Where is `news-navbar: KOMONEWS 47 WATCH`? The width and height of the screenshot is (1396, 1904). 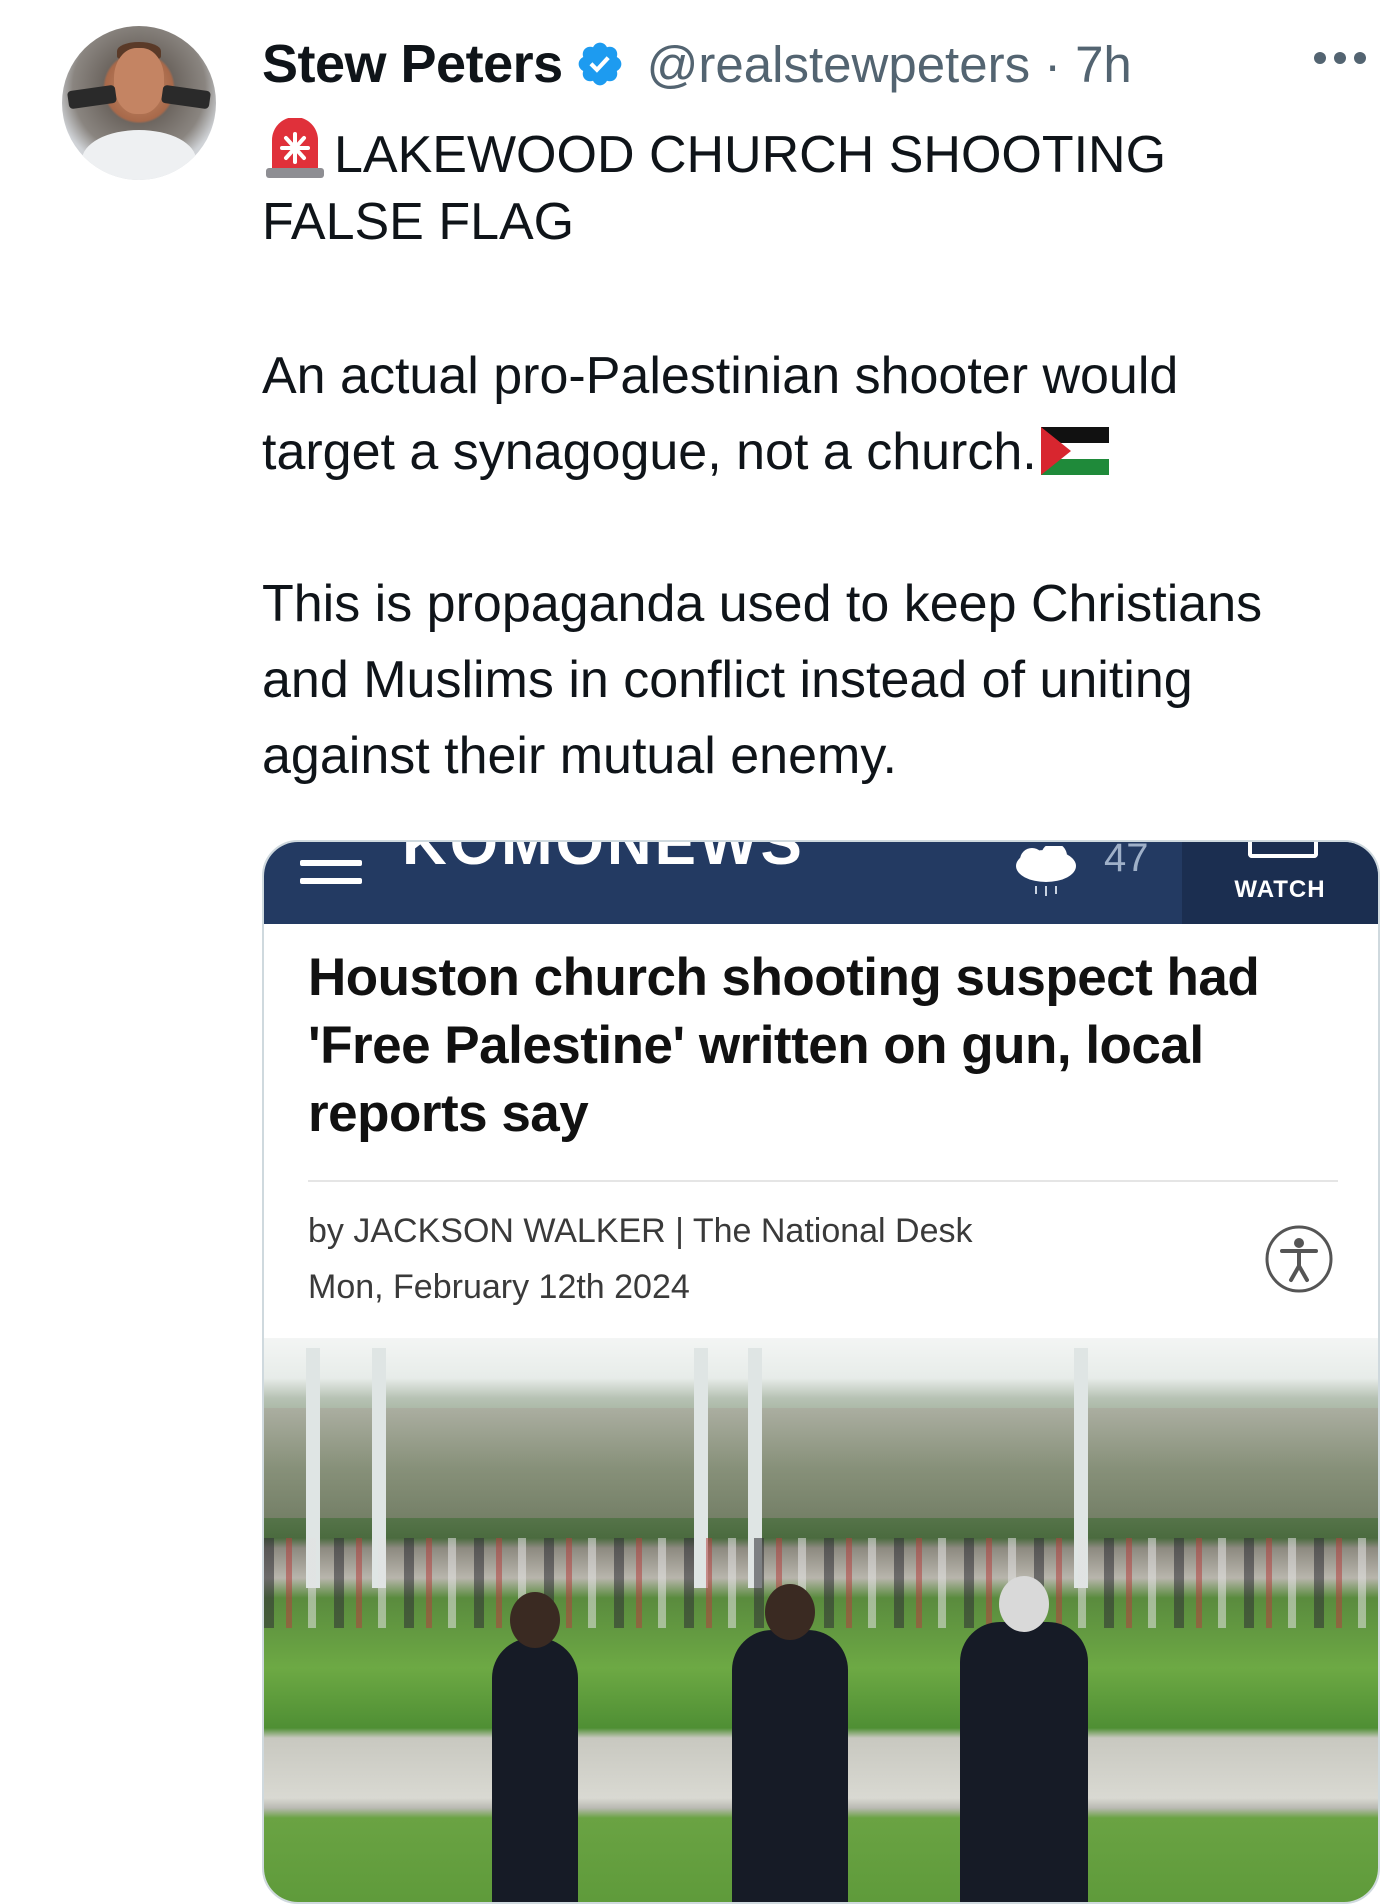
news-navbar: KOMONEWS 47 WATCH is located at coordinates (821, 883).